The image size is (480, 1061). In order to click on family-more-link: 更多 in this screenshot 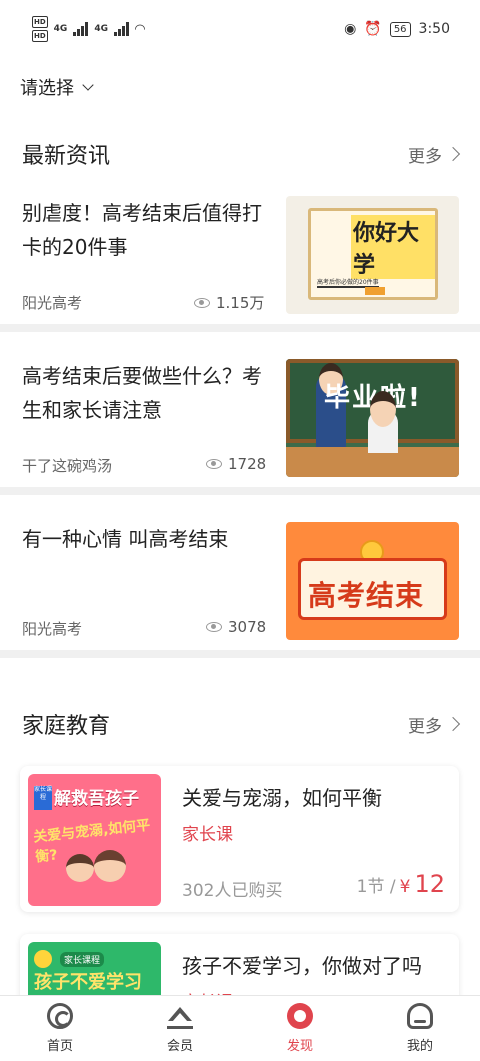, I will do `click(434, 724)`.